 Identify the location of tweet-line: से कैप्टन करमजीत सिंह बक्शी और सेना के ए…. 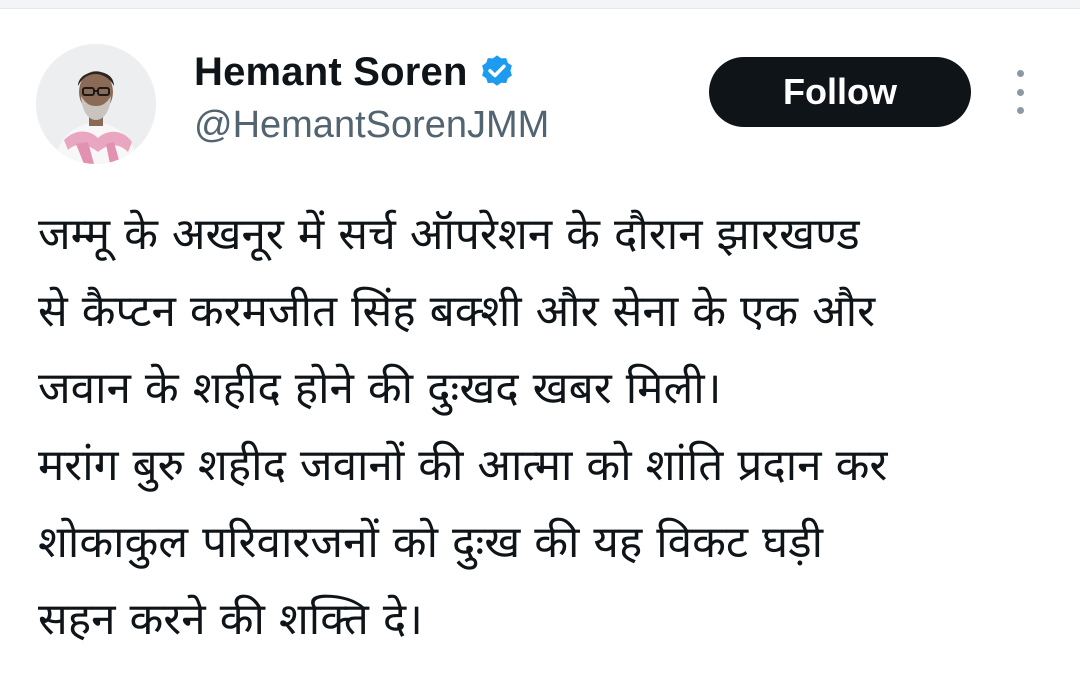
(457, 311).